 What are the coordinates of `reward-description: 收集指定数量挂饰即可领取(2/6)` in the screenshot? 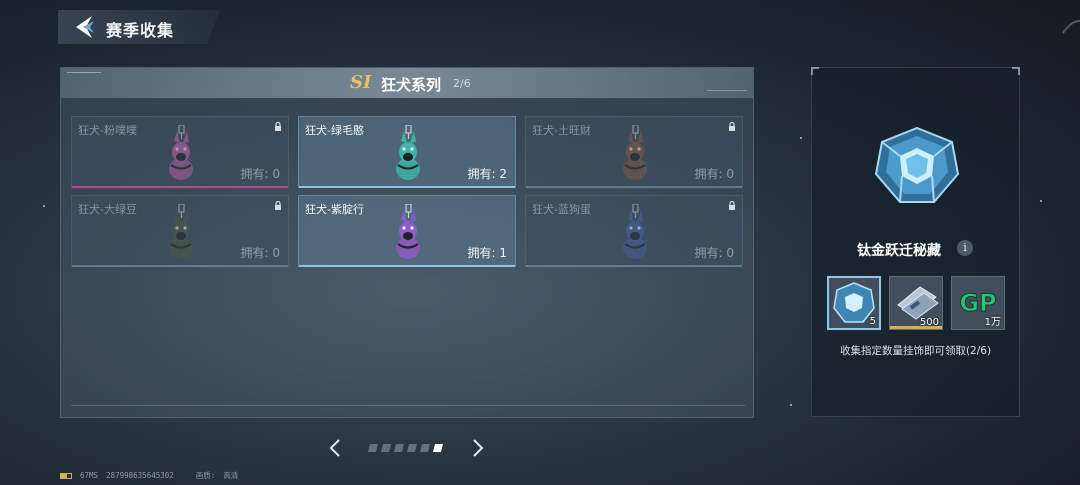 It's located at (915, 351).